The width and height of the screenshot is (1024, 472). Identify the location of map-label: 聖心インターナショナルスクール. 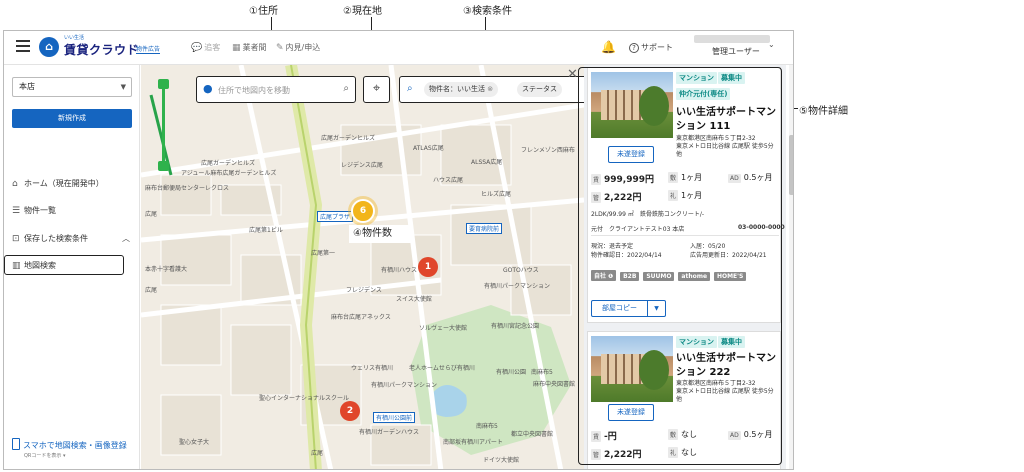
(304, 398).